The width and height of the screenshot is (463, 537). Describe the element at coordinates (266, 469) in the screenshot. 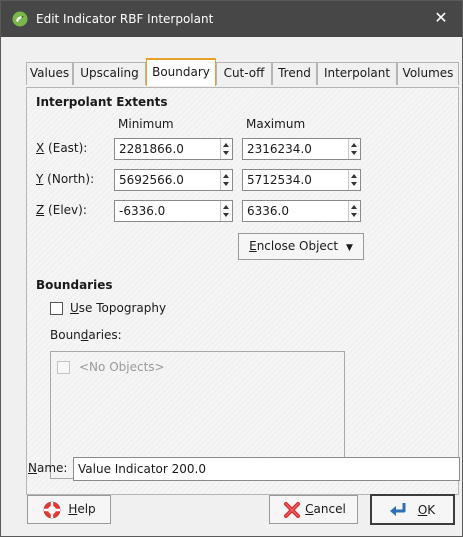

I see `name-field: Value Indicator 200.0` at that location.